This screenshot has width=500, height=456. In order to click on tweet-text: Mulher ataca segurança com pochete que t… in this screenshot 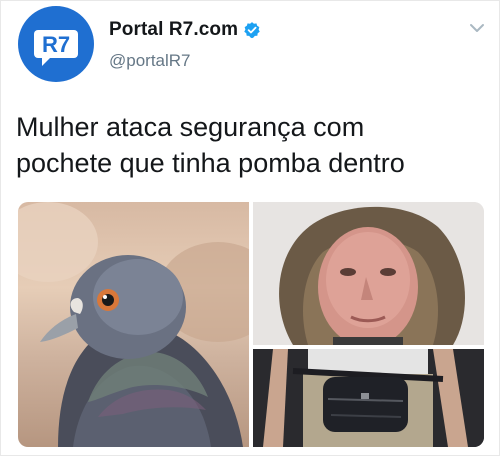, I will do `click(251, 145)`.